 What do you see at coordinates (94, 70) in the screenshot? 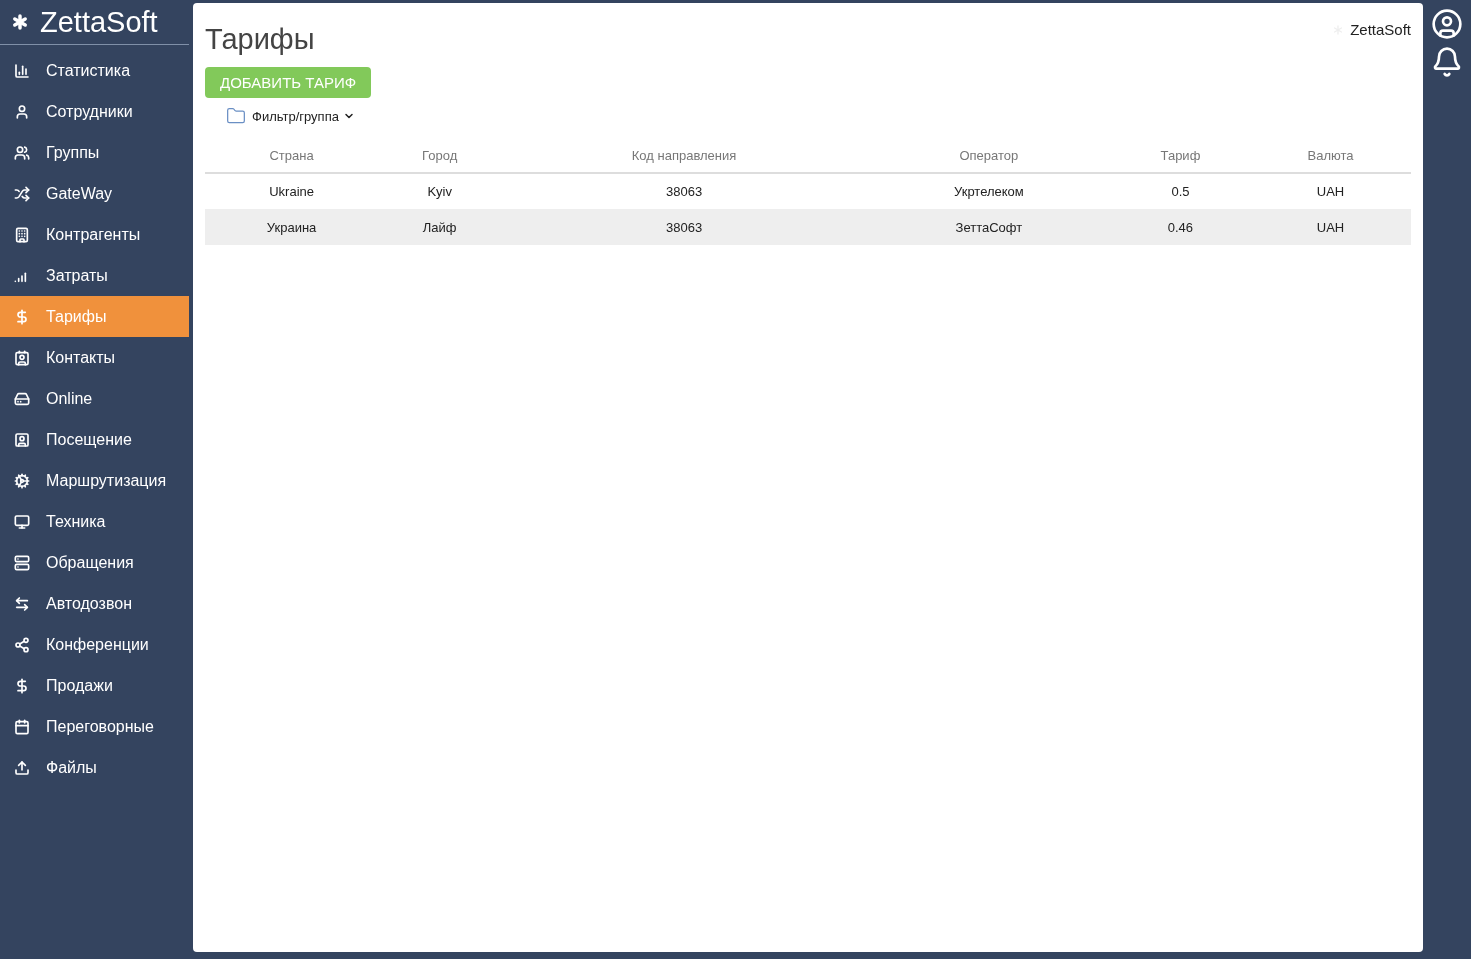
I see `sidebar-item: Статистика` at bounding box center [94, 70].